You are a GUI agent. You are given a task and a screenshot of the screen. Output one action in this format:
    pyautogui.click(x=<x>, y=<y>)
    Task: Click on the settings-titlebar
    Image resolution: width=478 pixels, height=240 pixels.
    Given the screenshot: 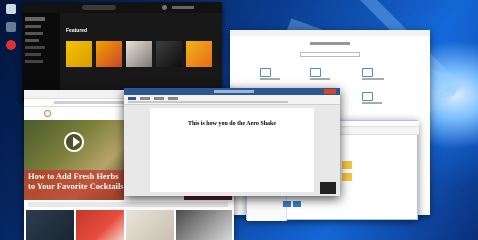 What is the action you would take?
    pyautogui.click(x=330, y=33)
    